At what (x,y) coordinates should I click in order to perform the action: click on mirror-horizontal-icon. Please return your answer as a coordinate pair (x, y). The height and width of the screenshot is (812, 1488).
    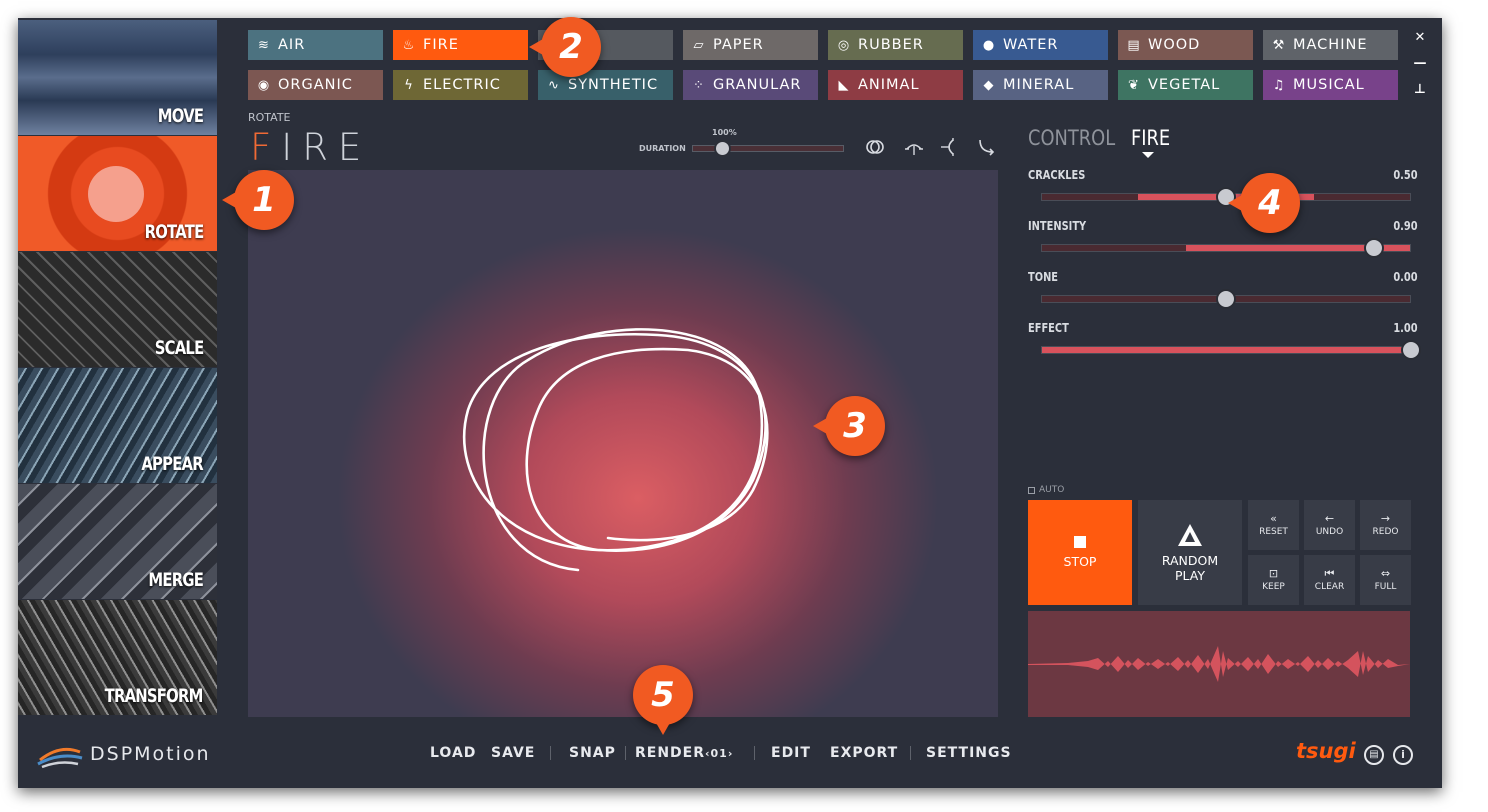
    Looking at the image, I should click on (914, 148).